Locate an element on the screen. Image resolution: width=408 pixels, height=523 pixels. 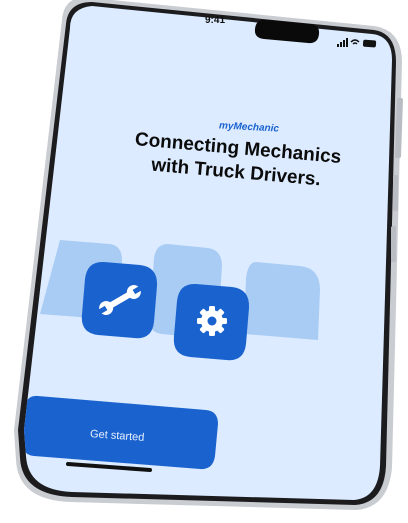
gear-icon is located at coordinates (212, 321).